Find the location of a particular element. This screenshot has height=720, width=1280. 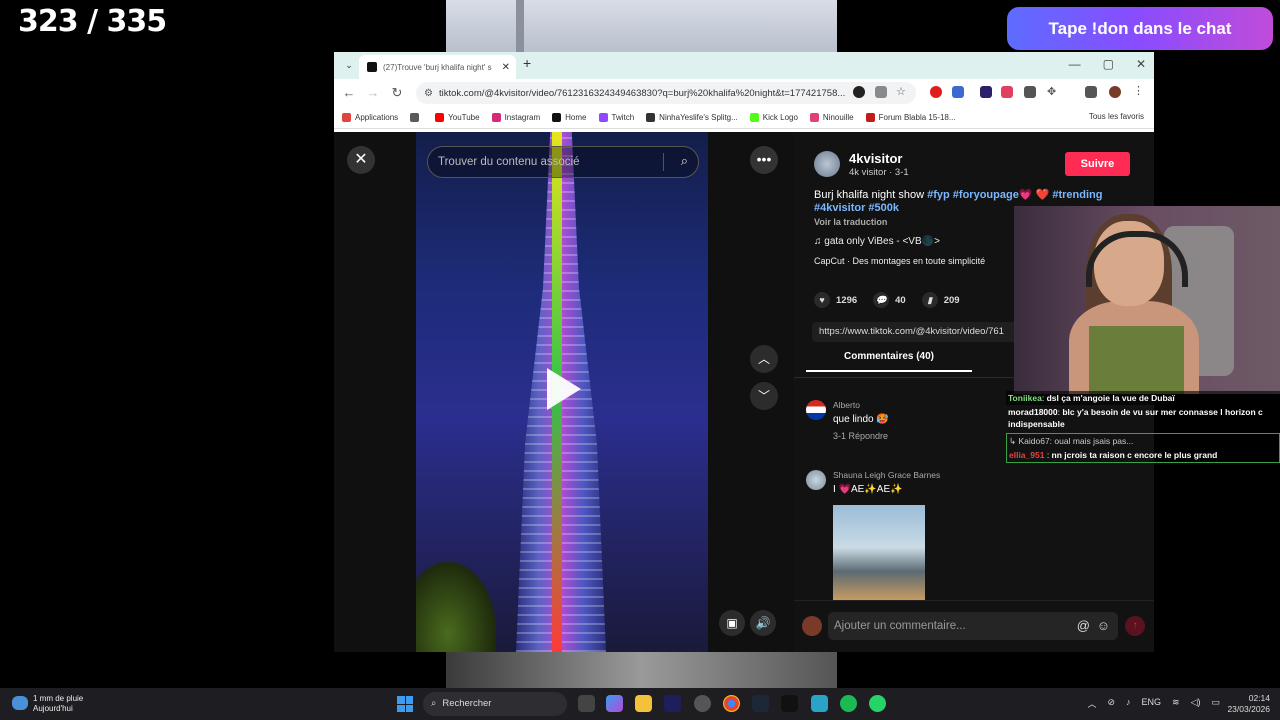

close-video-button: ✕ is located at coordinates (361, 160).